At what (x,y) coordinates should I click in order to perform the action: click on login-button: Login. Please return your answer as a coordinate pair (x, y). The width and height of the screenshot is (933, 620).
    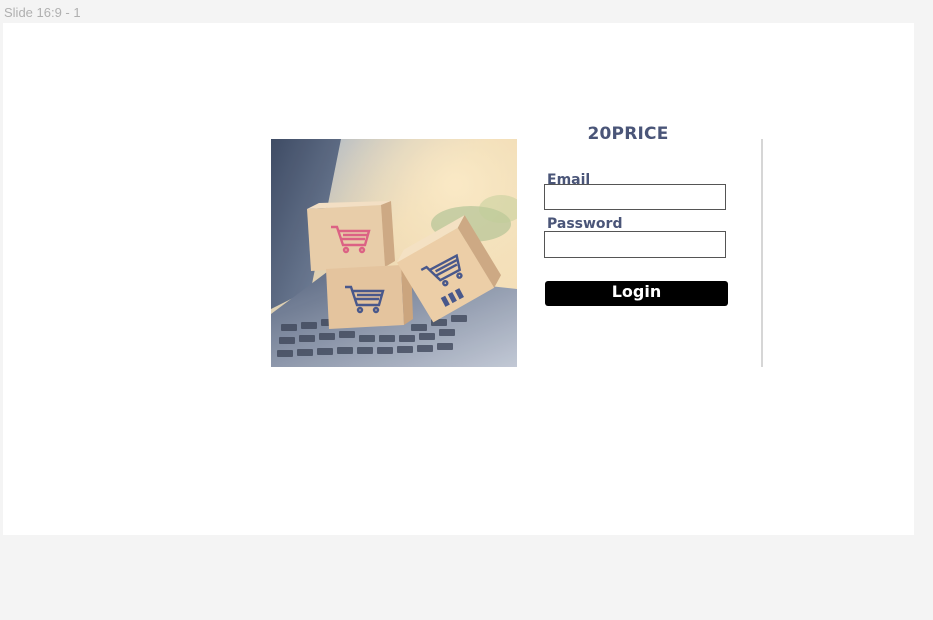
    Looking at the image, I should click on (636, 293).